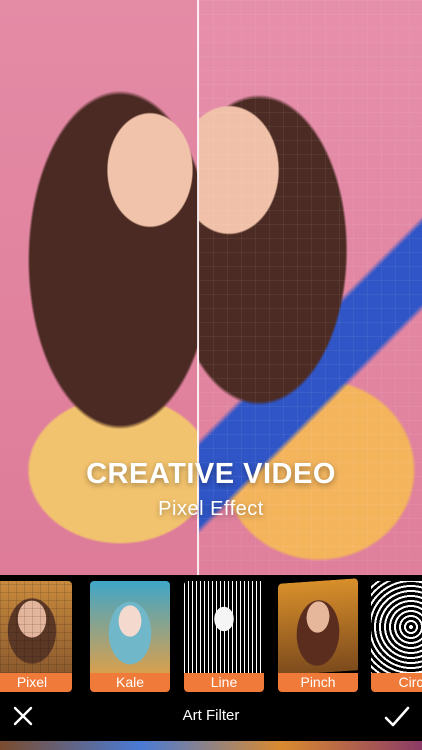 The width and height of the screenshot is (422, 750). What do you see at coordinates (396, 682) in the screenshot?
I see `filter-label: Circ` at bounding box center [396, 682].